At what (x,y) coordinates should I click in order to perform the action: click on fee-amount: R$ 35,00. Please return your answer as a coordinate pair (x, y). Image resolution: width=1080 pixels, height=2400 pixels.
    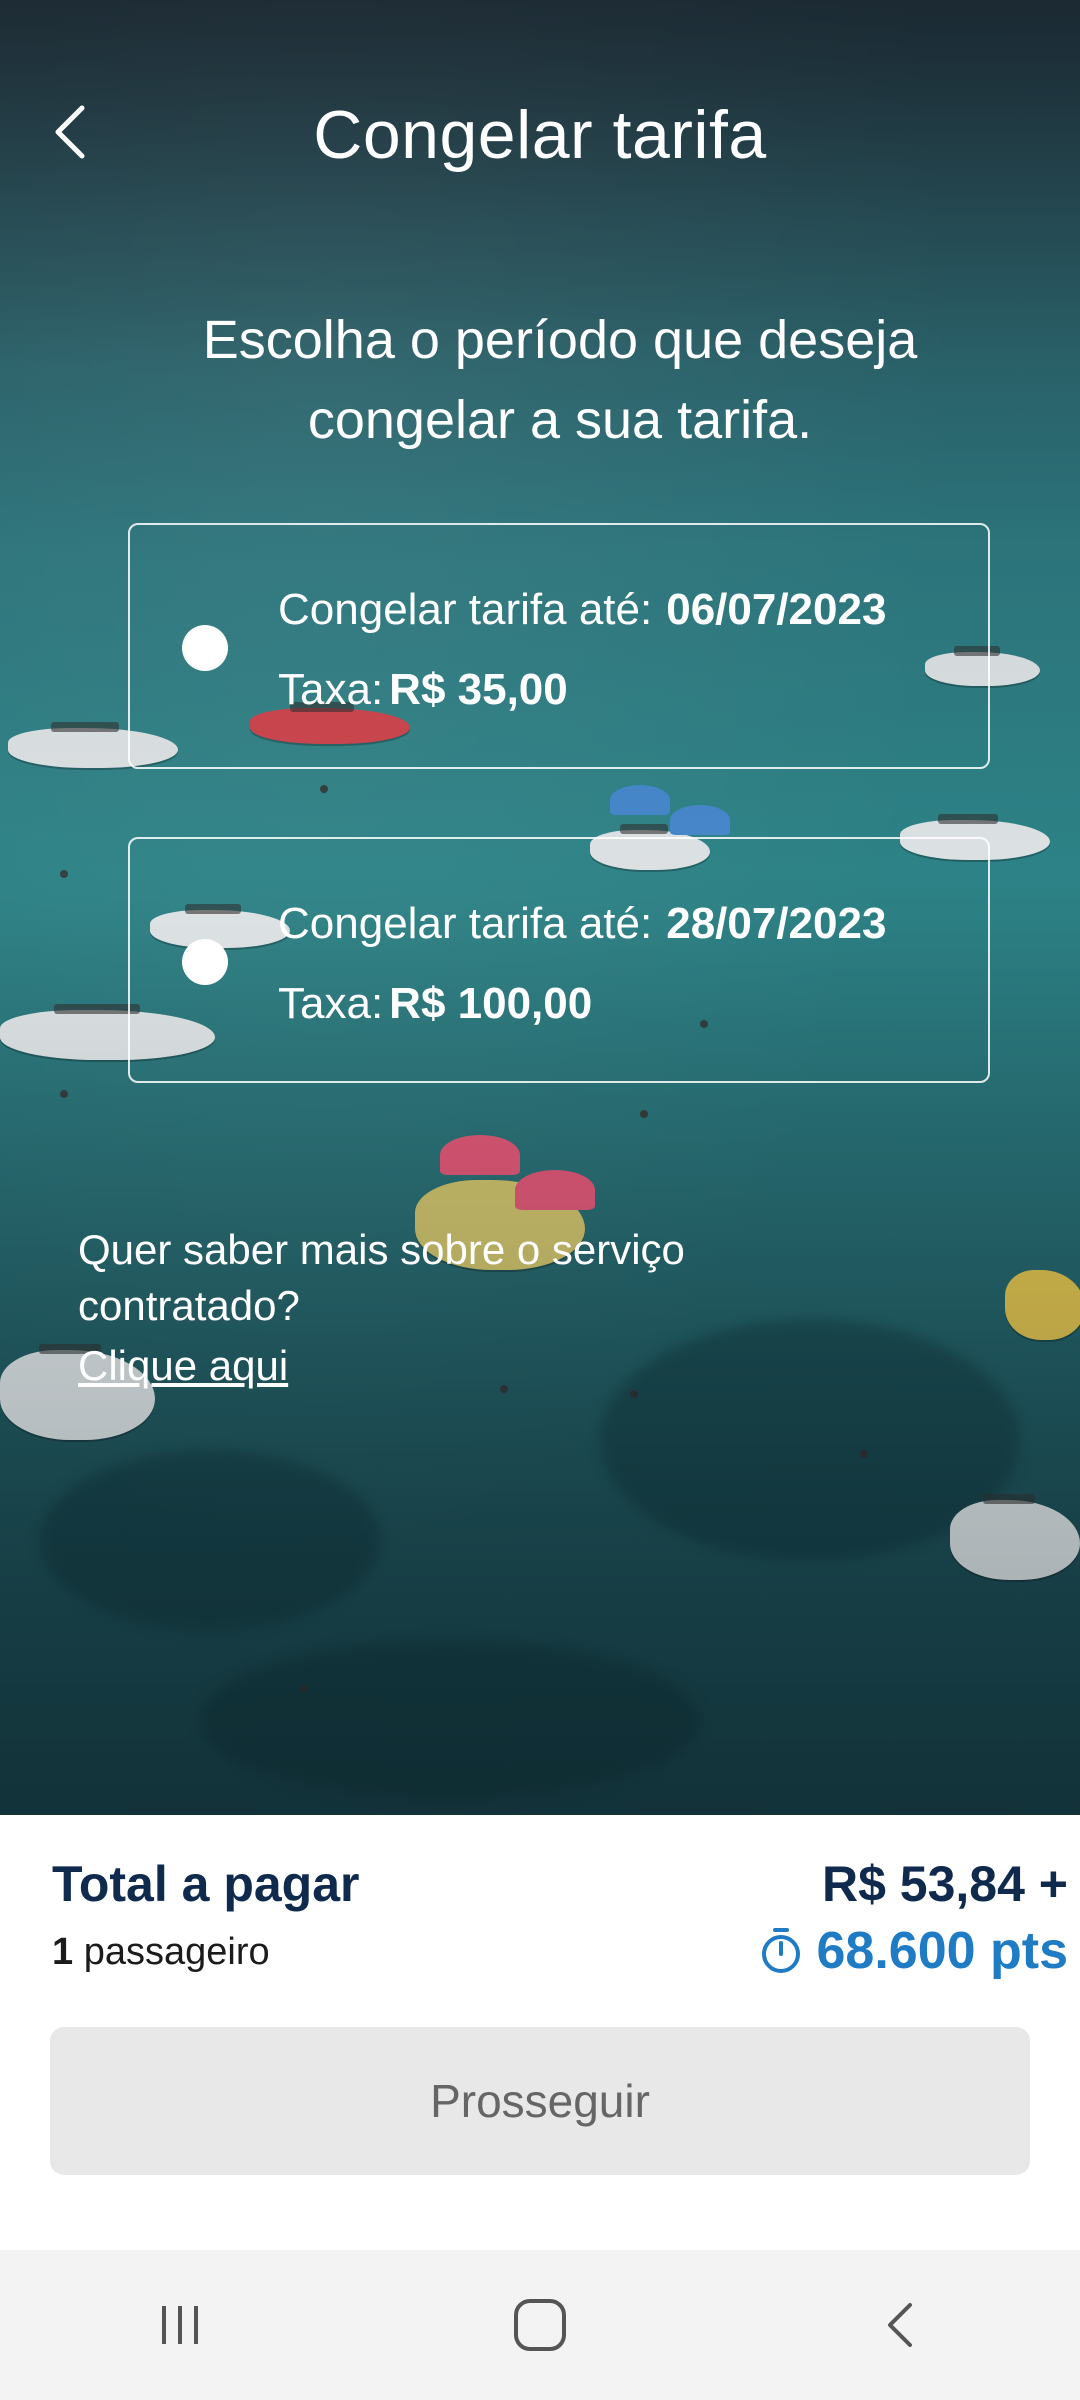
    Looking at the image, I should click on (478, 689).